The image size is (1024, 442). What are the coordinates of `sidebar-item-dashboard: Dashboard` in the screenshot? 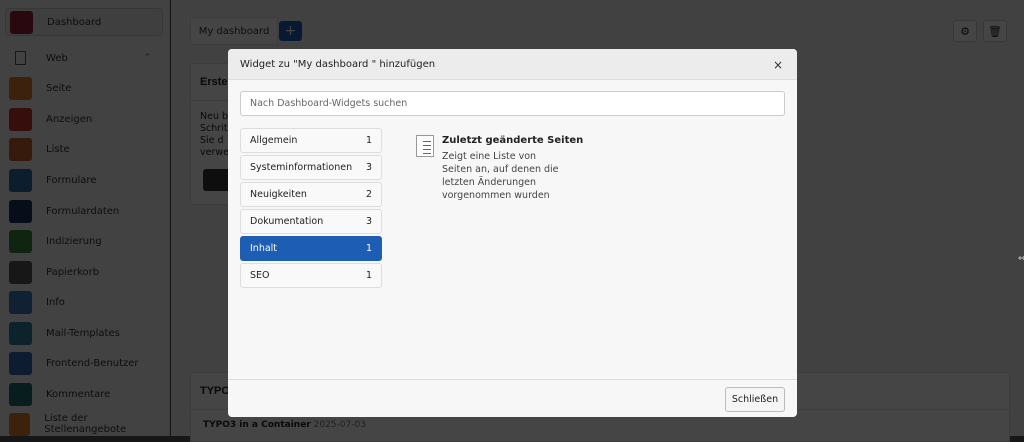 It's located at (84, 22).